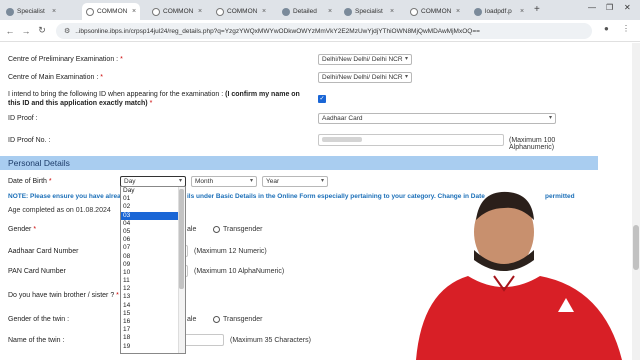 The image size is (640, 360). I want to click on twin-gender-transgender-label: Transgender, so click(243, 319).